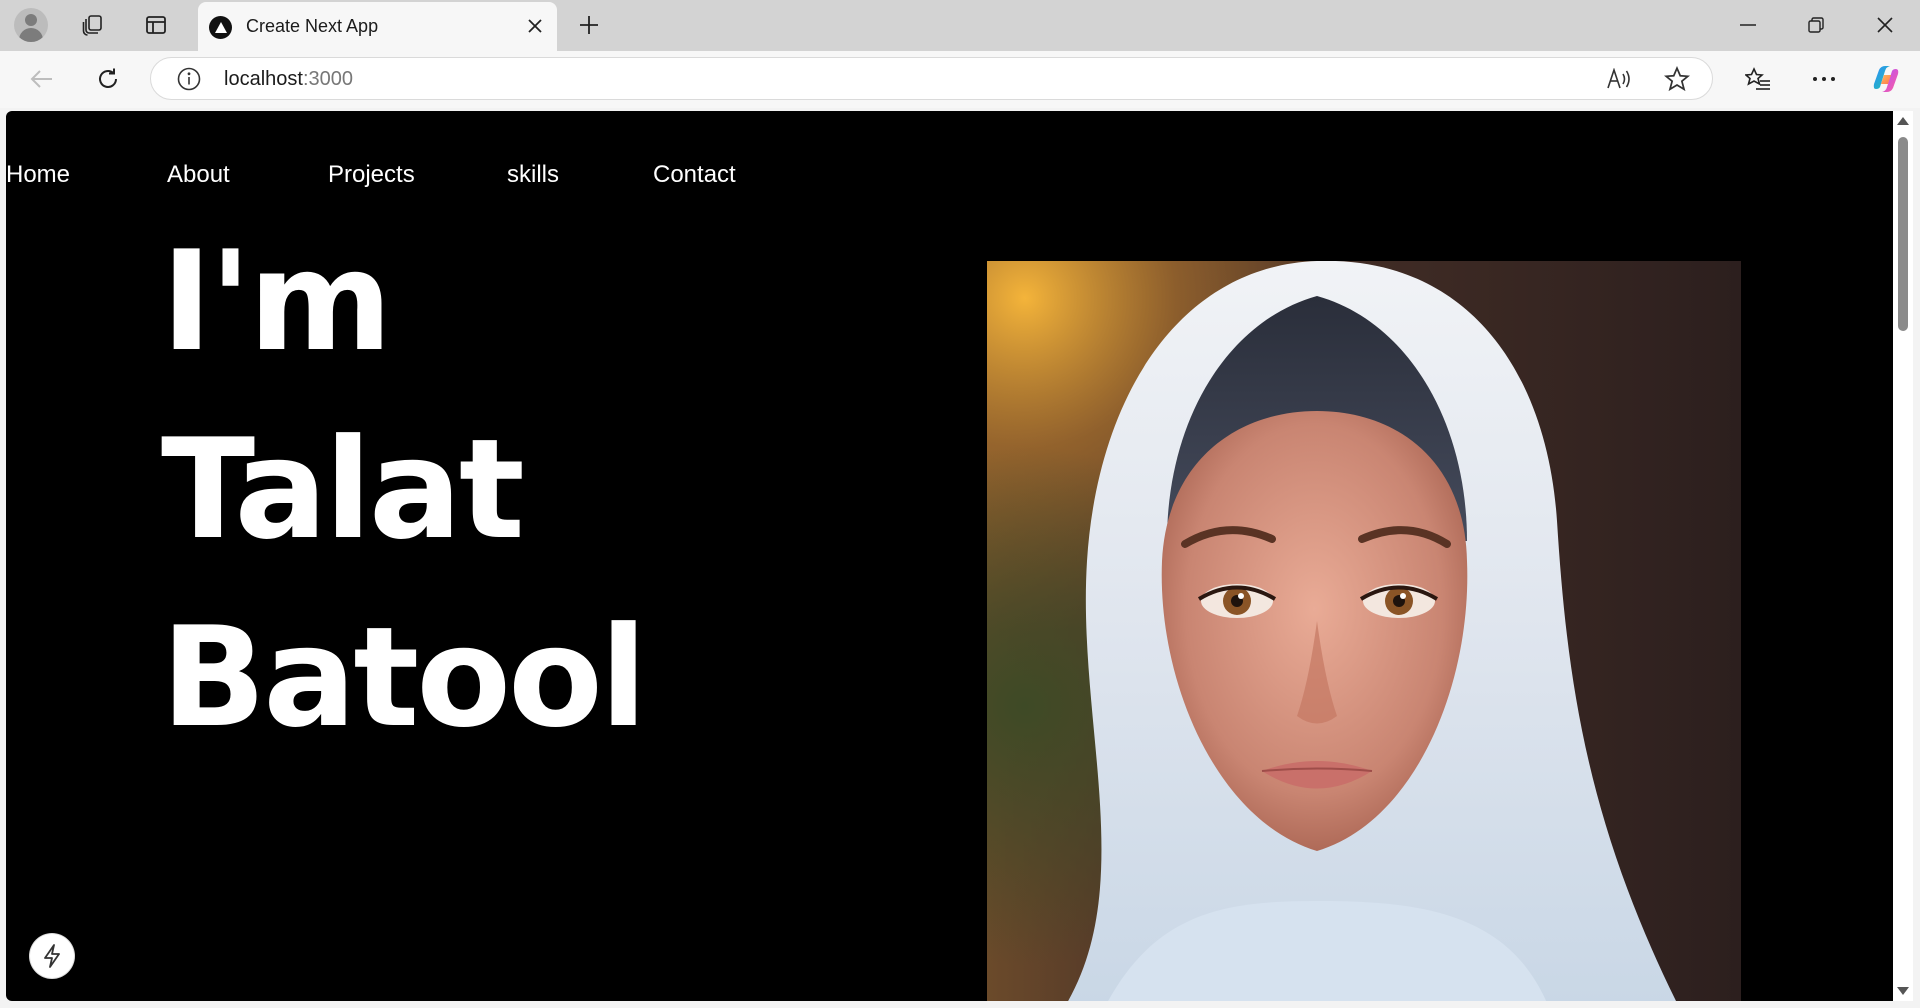 Image resolution: width=1920 pixels, height=1008 pixels. Describe the element at coordinates (960, 25) in the screenshot. I see `tab-strip: Create Next App` at that location.